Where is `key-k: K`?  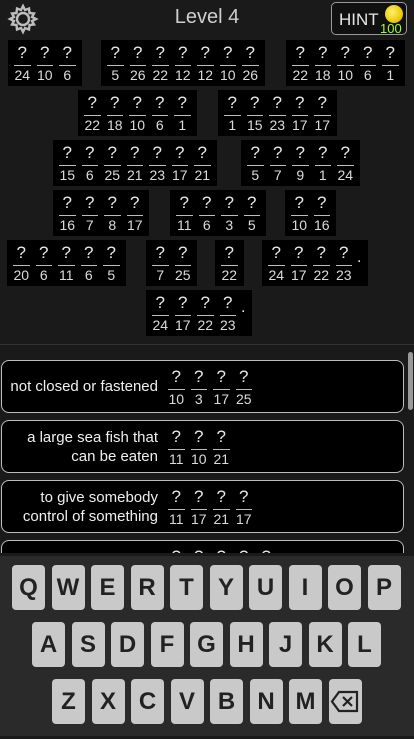 key-k: K is located at coordinates (325, 644).